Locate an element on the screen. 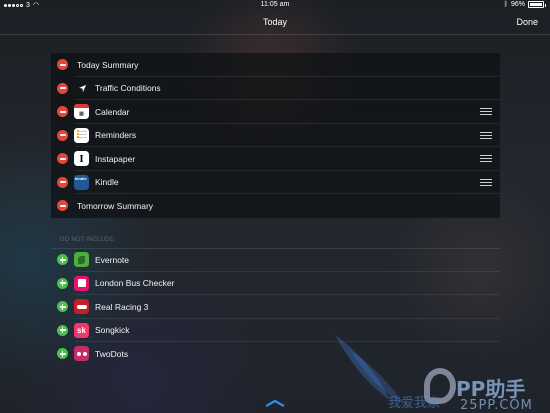  done-button: Done is located at coordinates (527, 22).